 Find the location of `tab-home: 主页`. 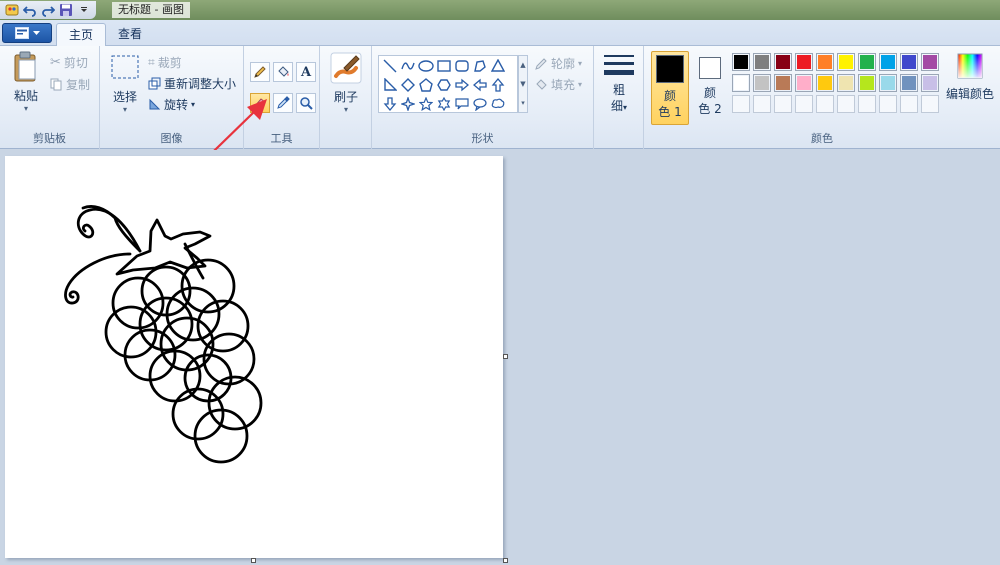

tab-home: 主页 is located at coordinates (81, 35).